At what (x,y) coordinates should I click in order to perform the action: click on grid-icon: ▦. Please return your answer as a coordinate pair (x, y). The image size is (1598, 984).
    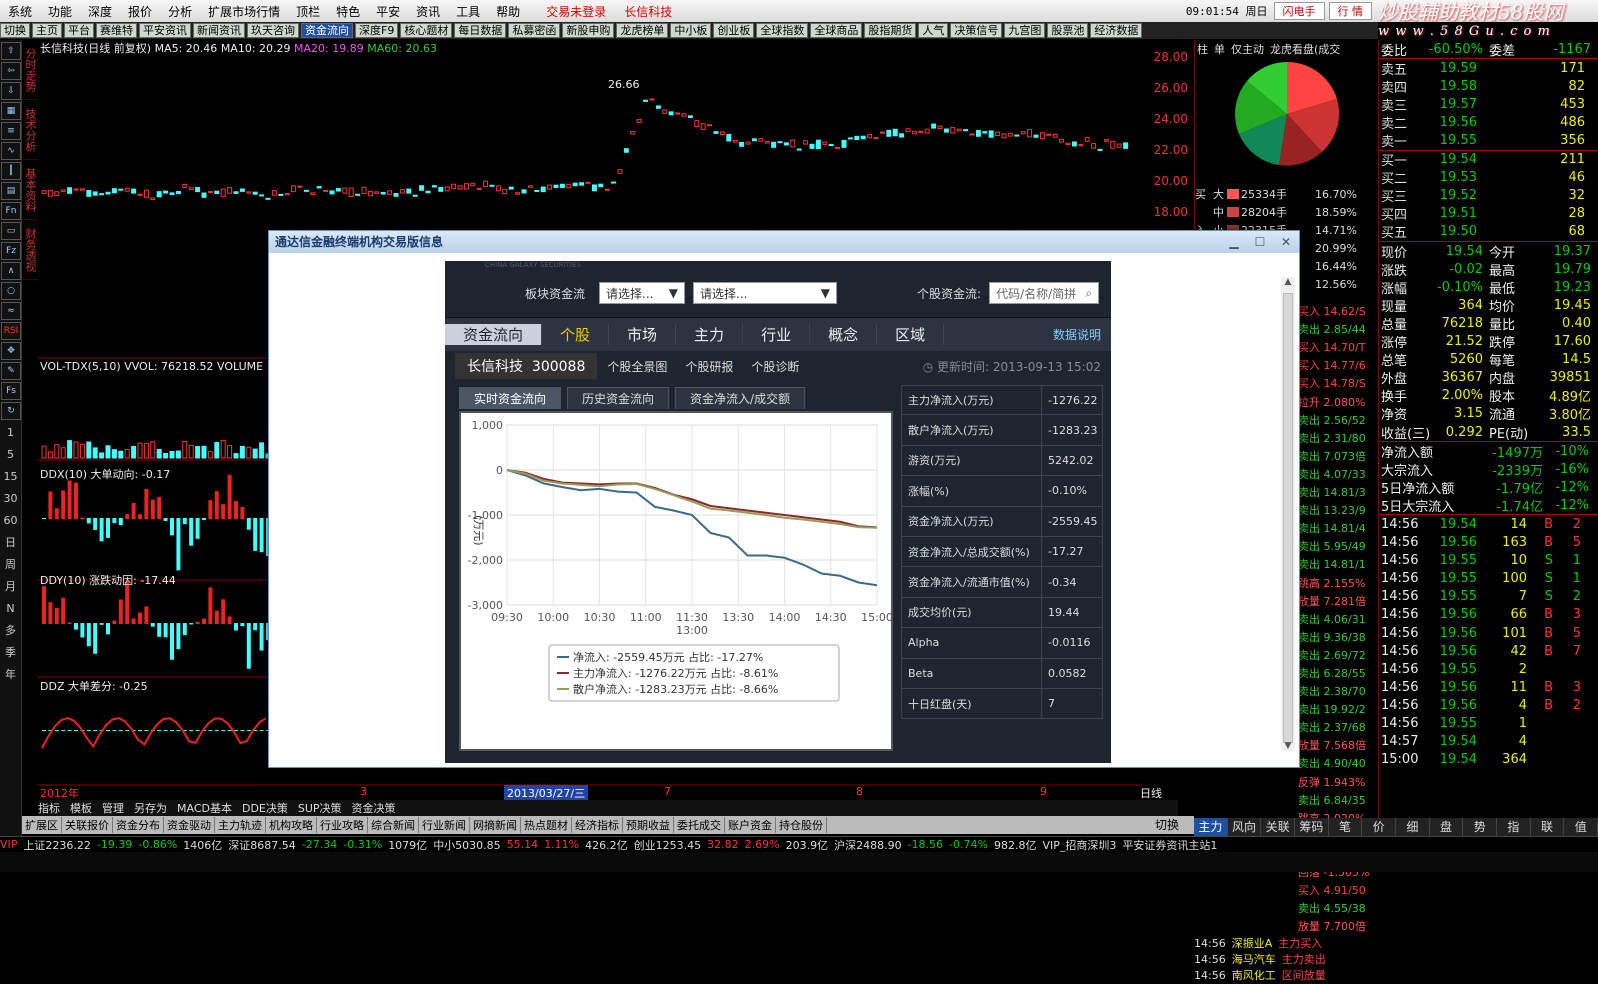
    Looking at the image, I should click on (11, 111).